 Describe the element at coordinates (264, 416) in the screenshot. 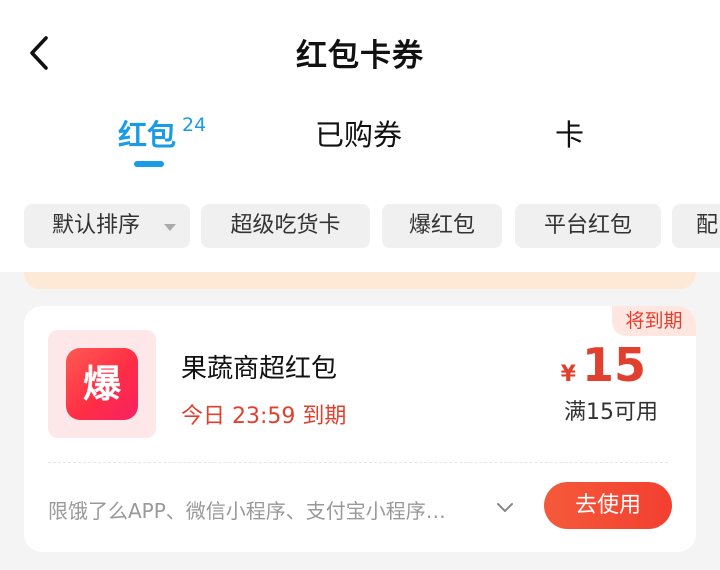

I see `coupon-expiry: 今日 23:59 到期` at that location.